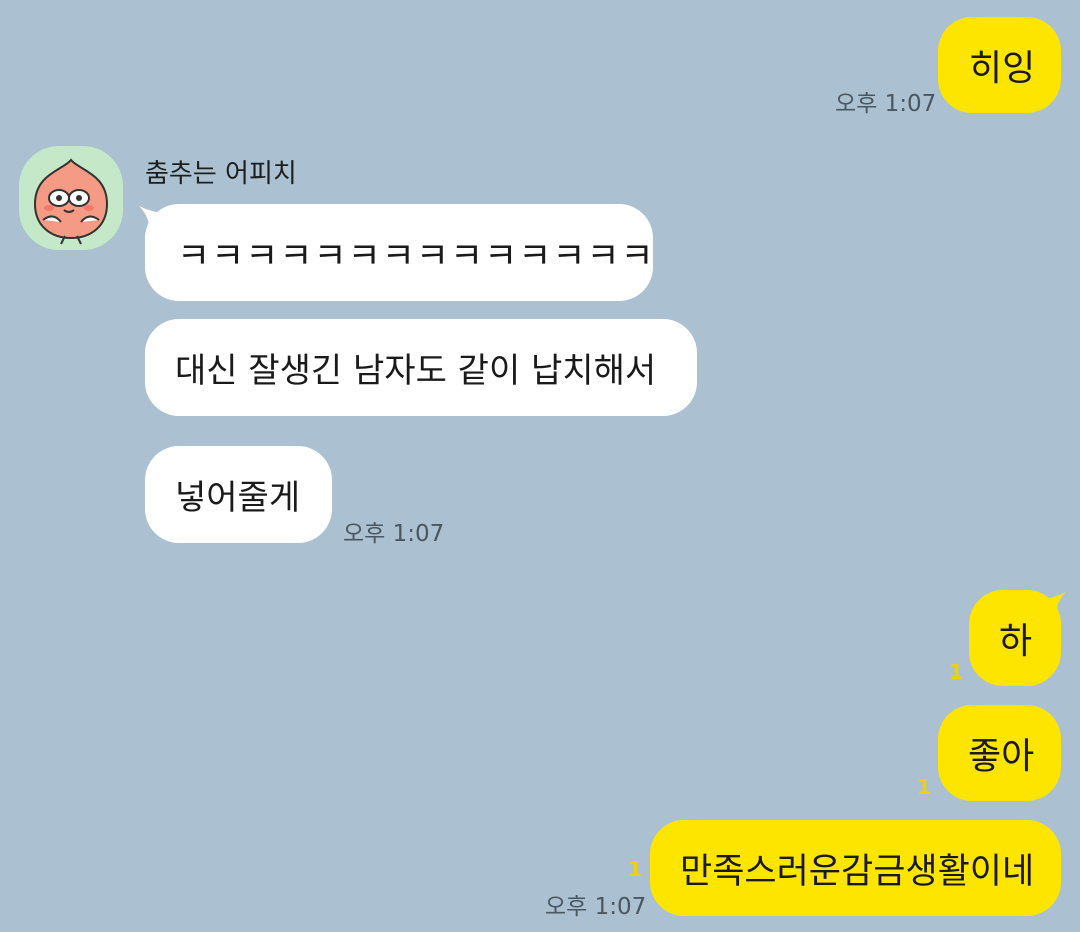 The image size is (1080, 932). What do you see at coordinates (416, 371) in the screenshot?
I see `message-text: 대신 잘생긴 남자도 같이 납치해서` at bounding box center [416, 371].